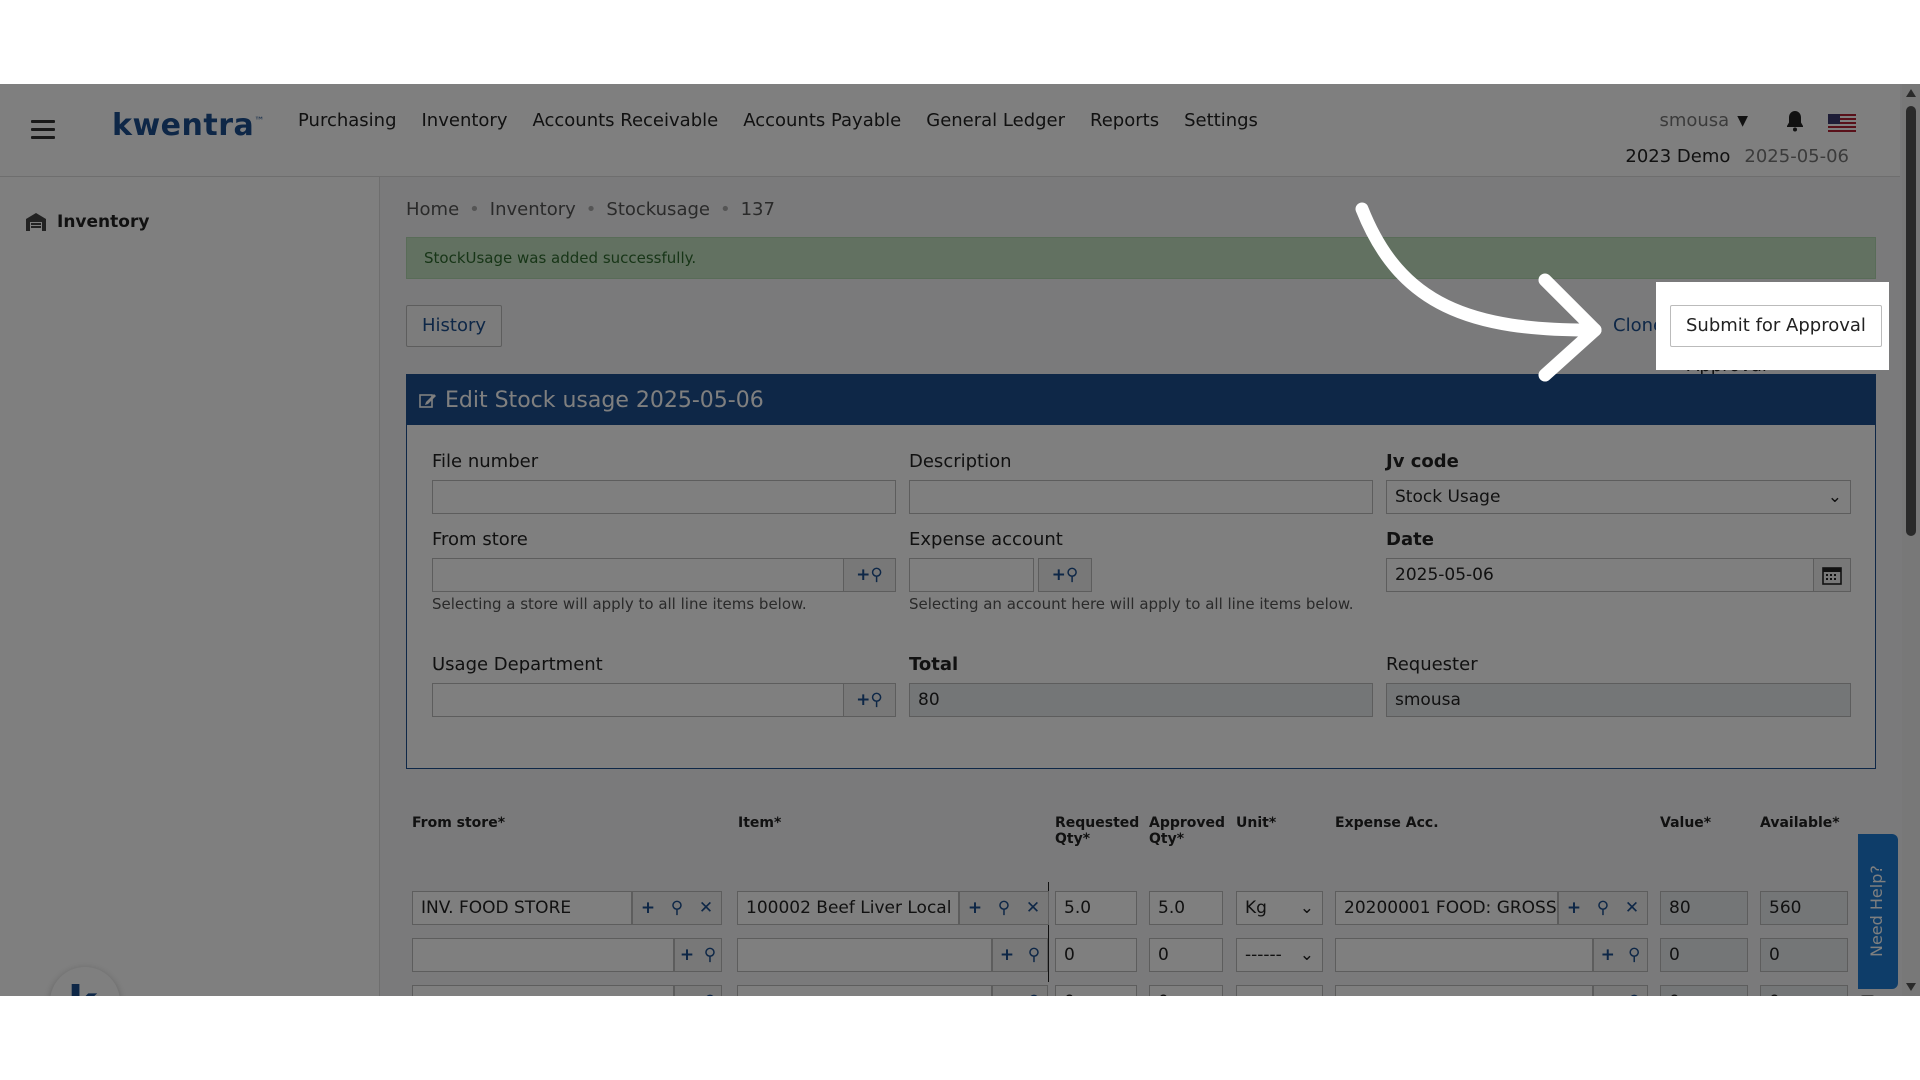  What do you see at coordinates (1842, 123) in the screenshot?
I see `us-flag-icon` at bounding box center [1842, 123].